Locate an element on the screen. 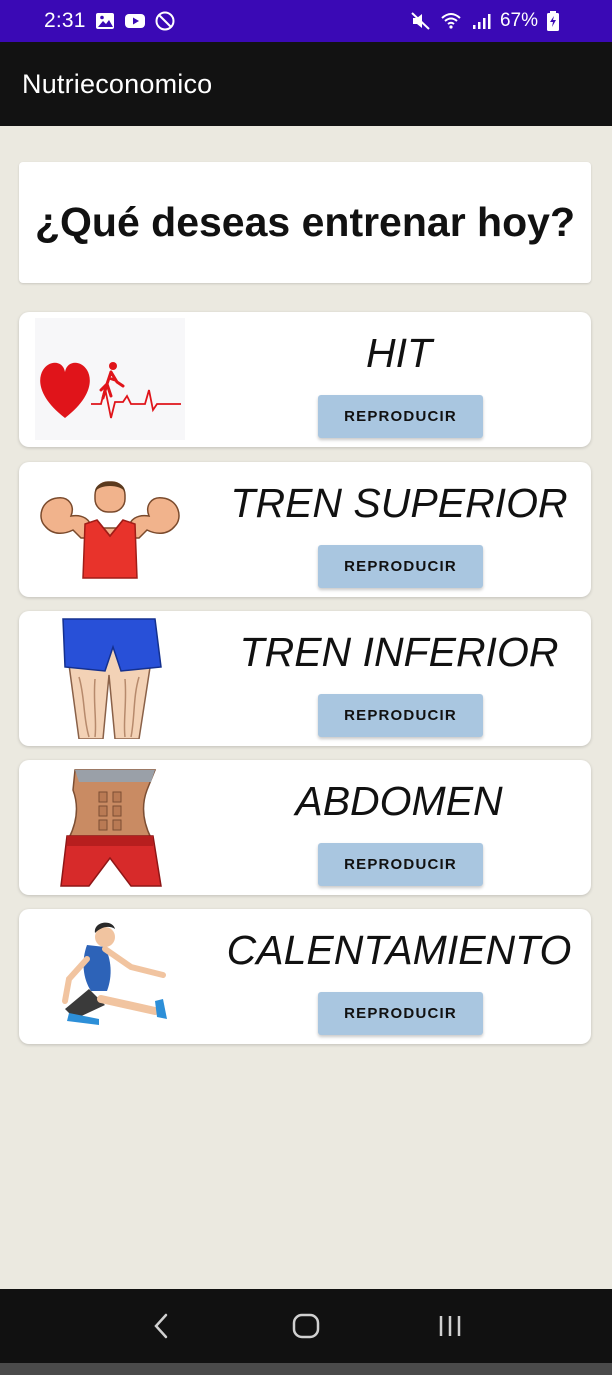 This screenshot has height=1375, width=612. status-time: 2:31 is located at coordinates (65, 20).